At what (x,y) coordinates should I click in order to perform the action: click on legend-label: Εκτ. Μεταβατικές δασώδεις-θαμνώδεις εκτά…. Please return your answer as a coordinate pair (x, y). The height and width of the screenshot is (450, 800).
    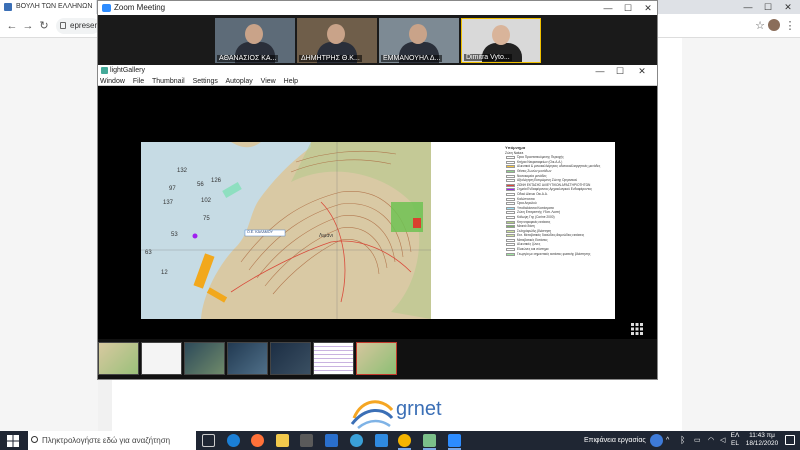
    Looking at the image, I should click on (551, 235).